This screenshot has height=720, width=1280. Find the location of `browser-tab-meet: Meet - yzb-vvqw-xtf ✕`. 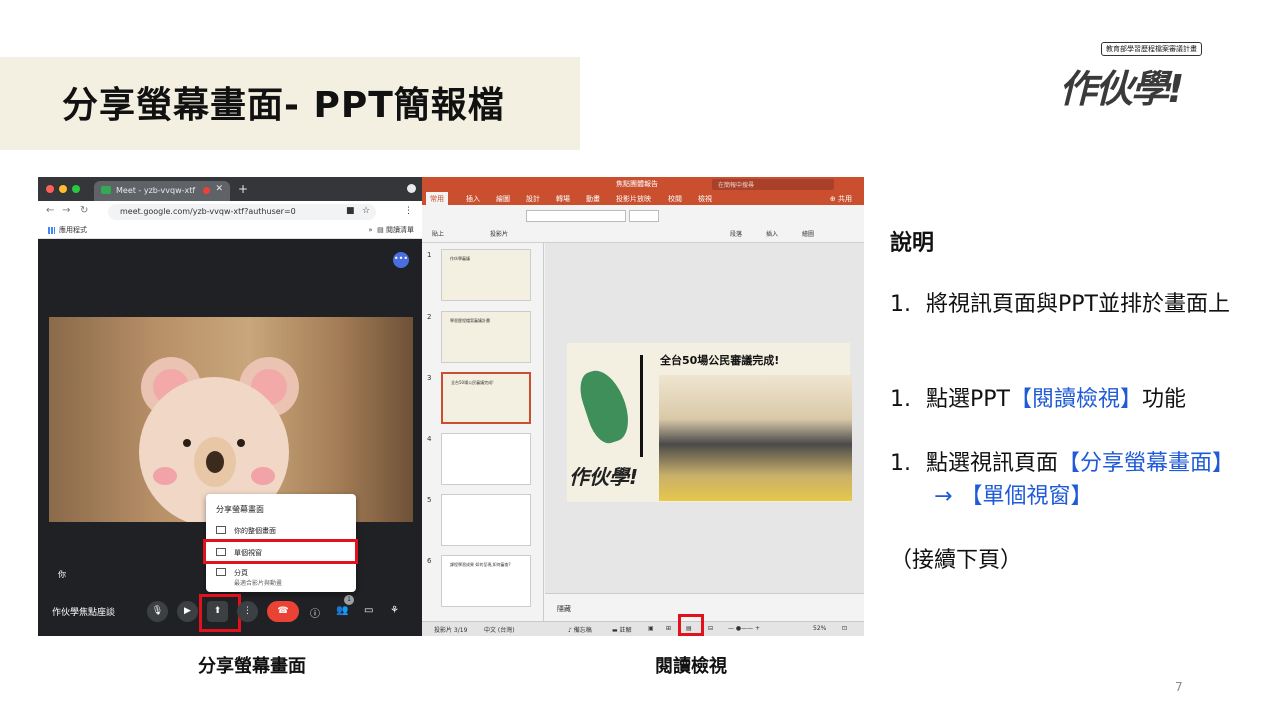

browser-tab-meet: Meet - yzb-vvqw-xtf ✕ is located at coordinates (162, 191).